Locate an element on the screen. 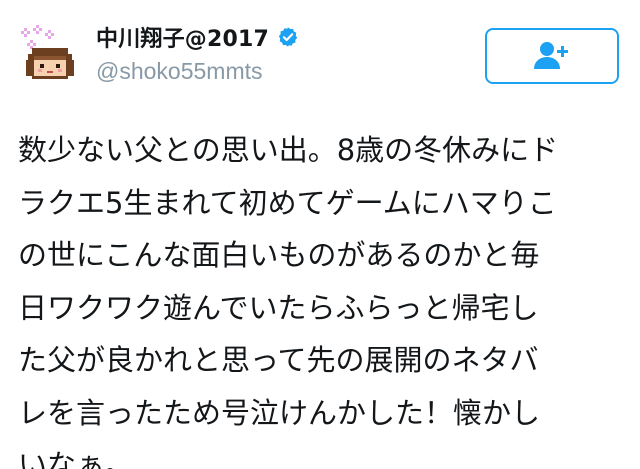 Image resolution: width=640 pixels, height=469 pixels. display-name: 中川翔子@2017 is located at coordinates (182, 37).